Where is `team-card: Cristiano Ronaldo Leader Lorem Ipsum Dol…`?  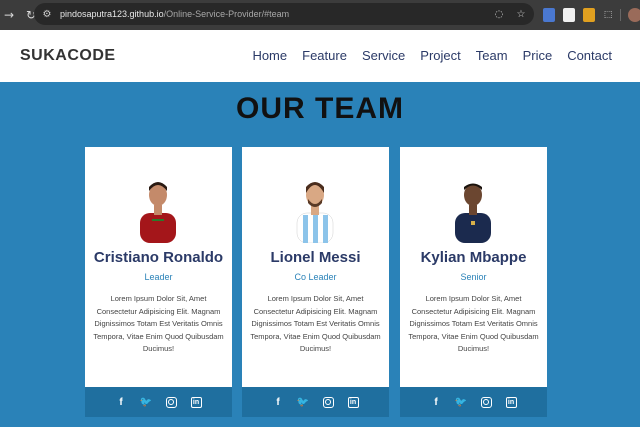 team-card: Cristiano Ronaldo Leader Lorem Ipsum Dol… is located at coordinates (158, 282).